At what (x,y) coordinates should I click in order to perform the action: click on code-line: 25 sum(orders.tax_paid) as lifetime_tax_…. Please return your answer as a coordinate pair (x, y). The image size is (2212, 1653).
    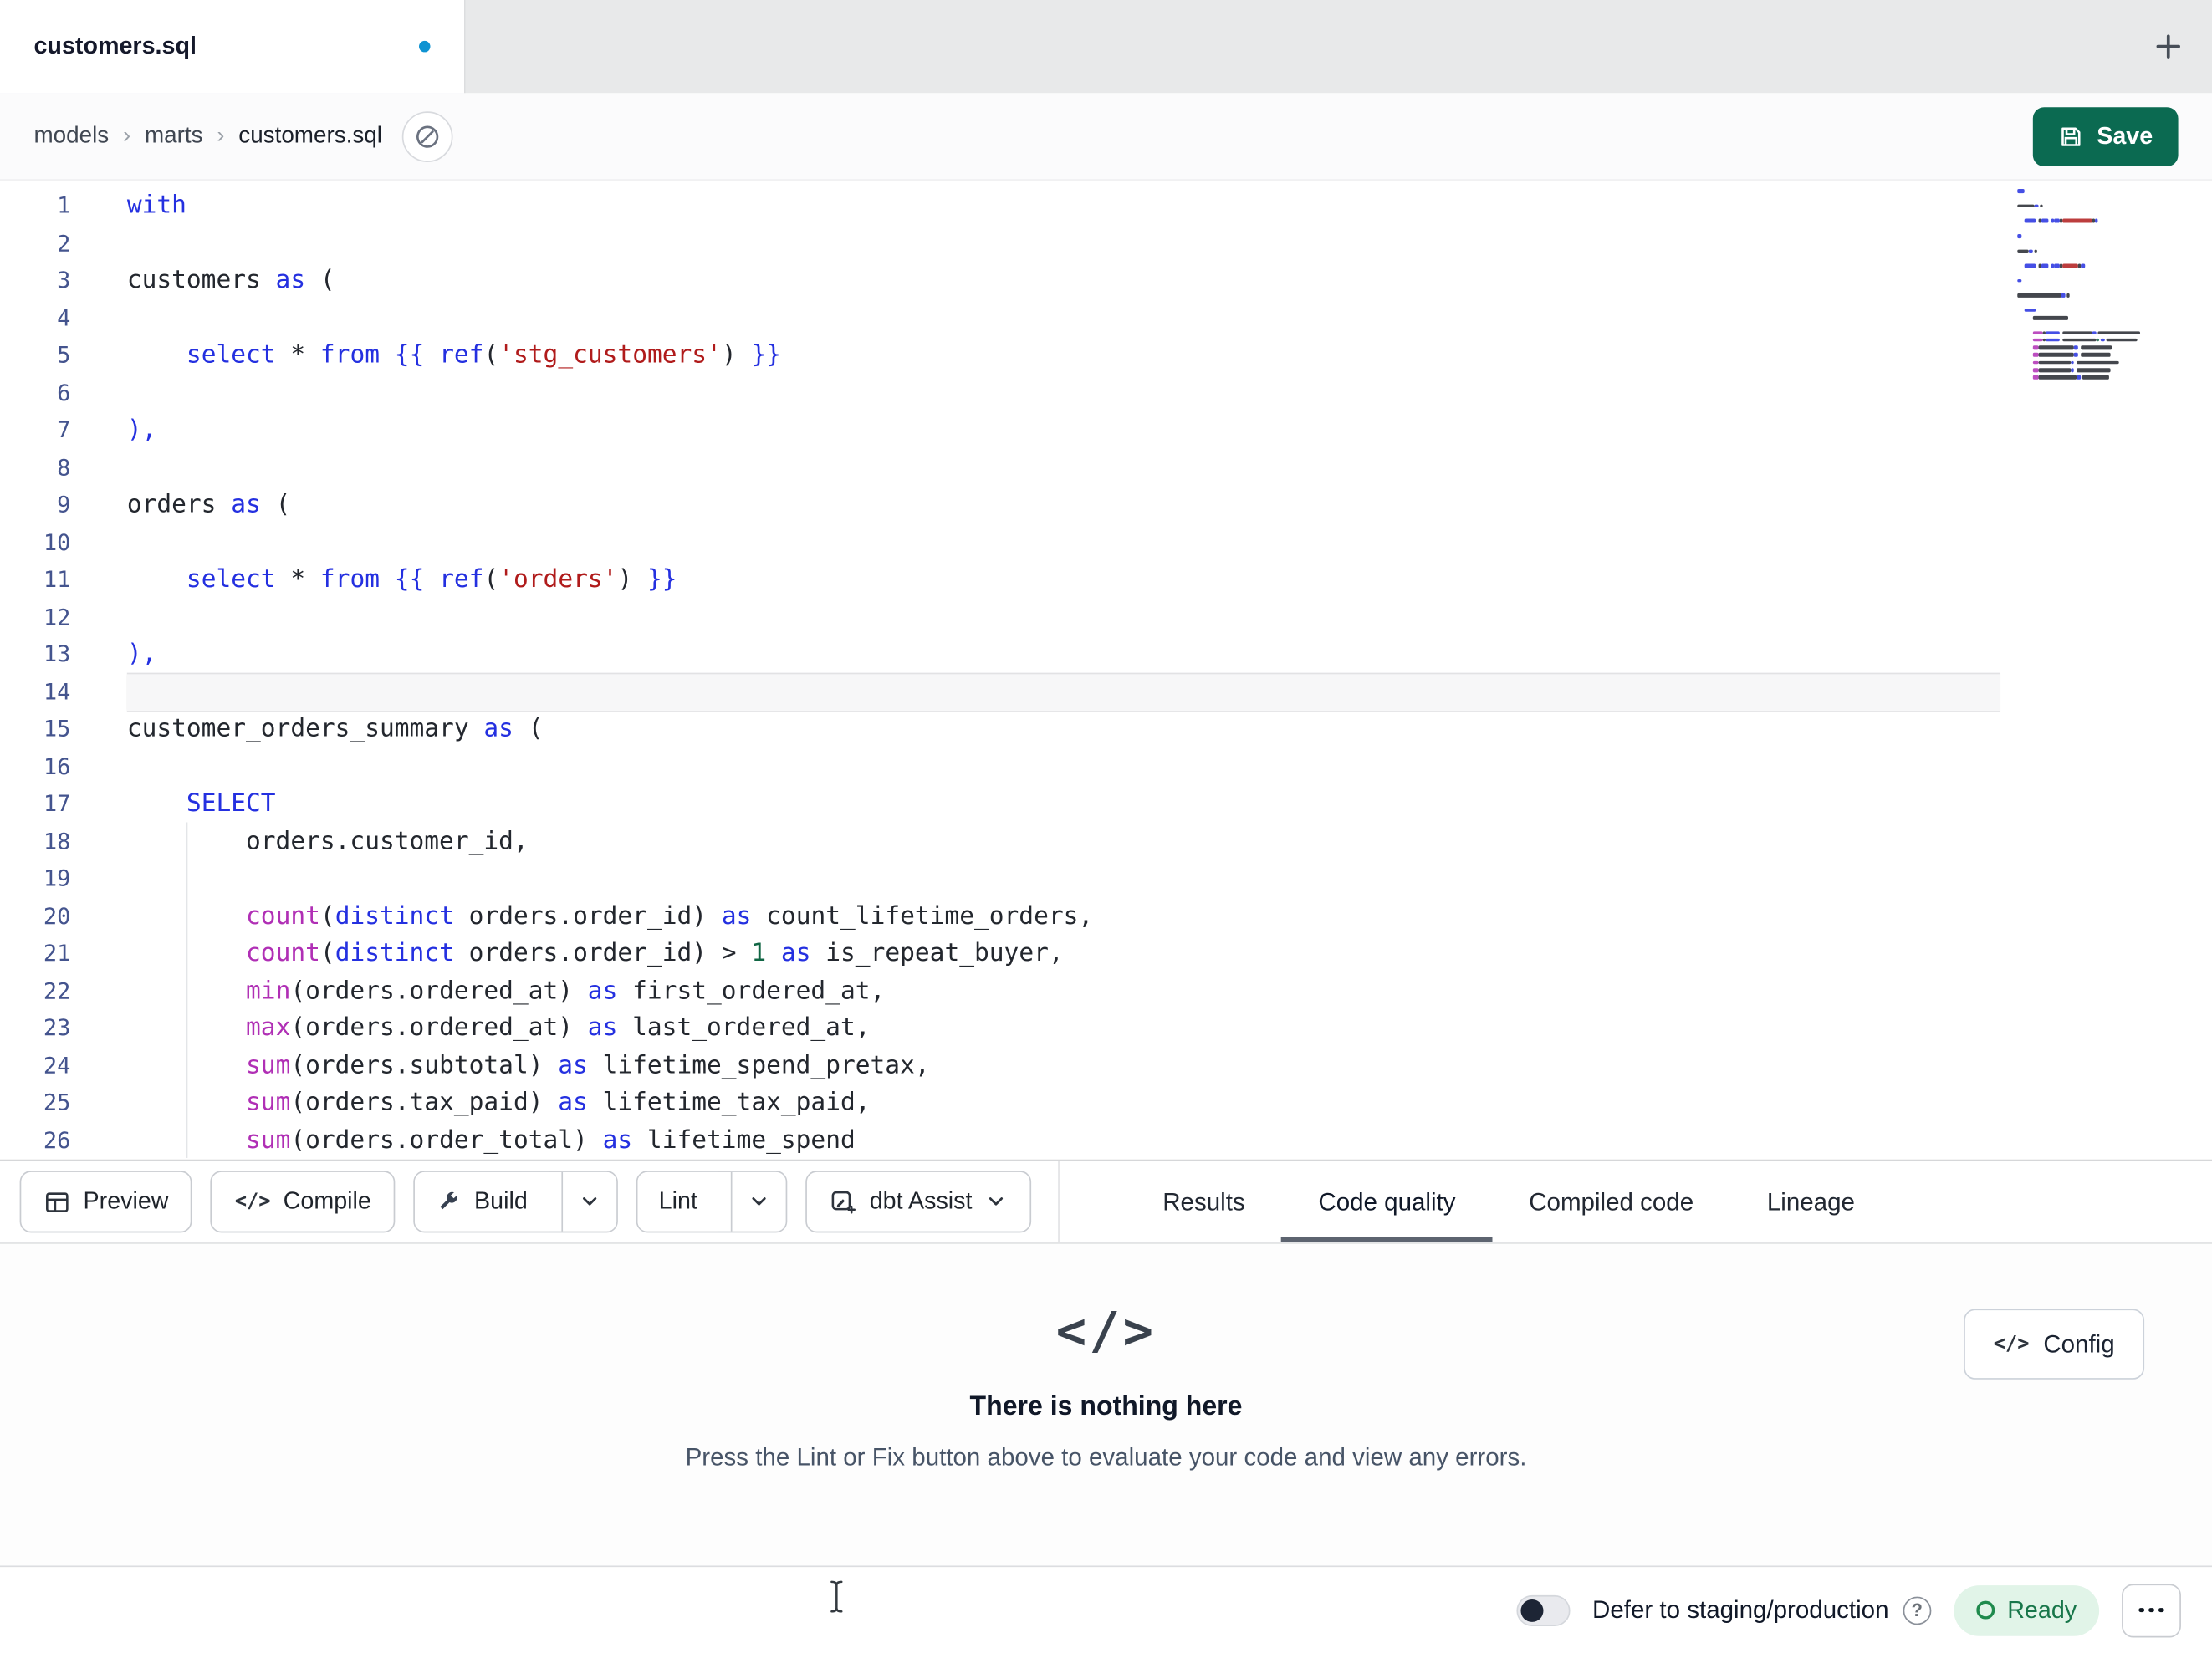
    Looking at the image, I should click on (1106, 1103).